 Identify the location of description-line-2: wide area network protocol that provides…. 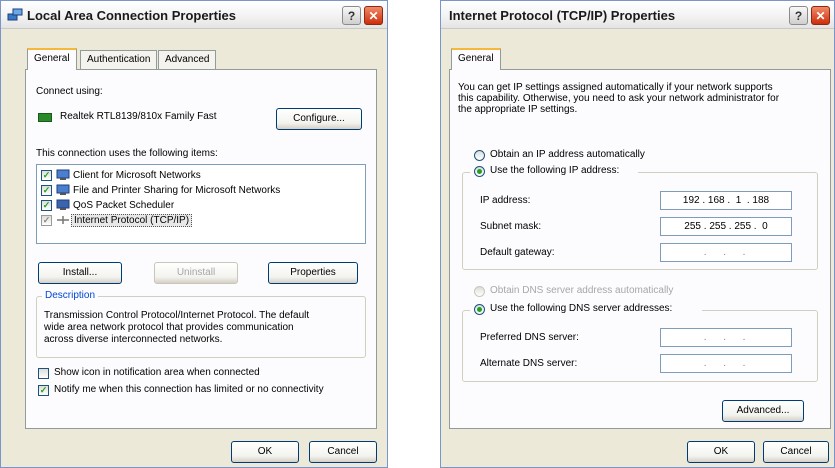
(169, 327).